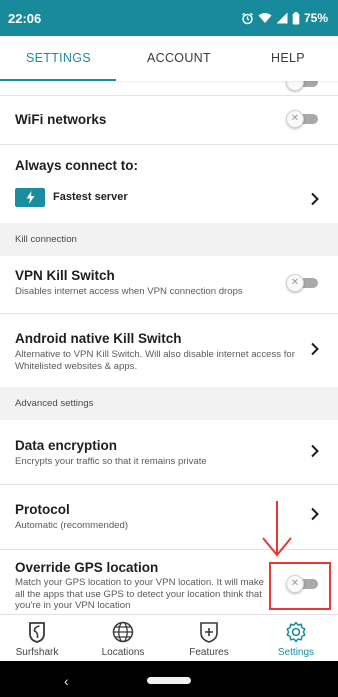 This screenshot has height=697, width=338. I want to click on lightning-icon, so click(30, 197).